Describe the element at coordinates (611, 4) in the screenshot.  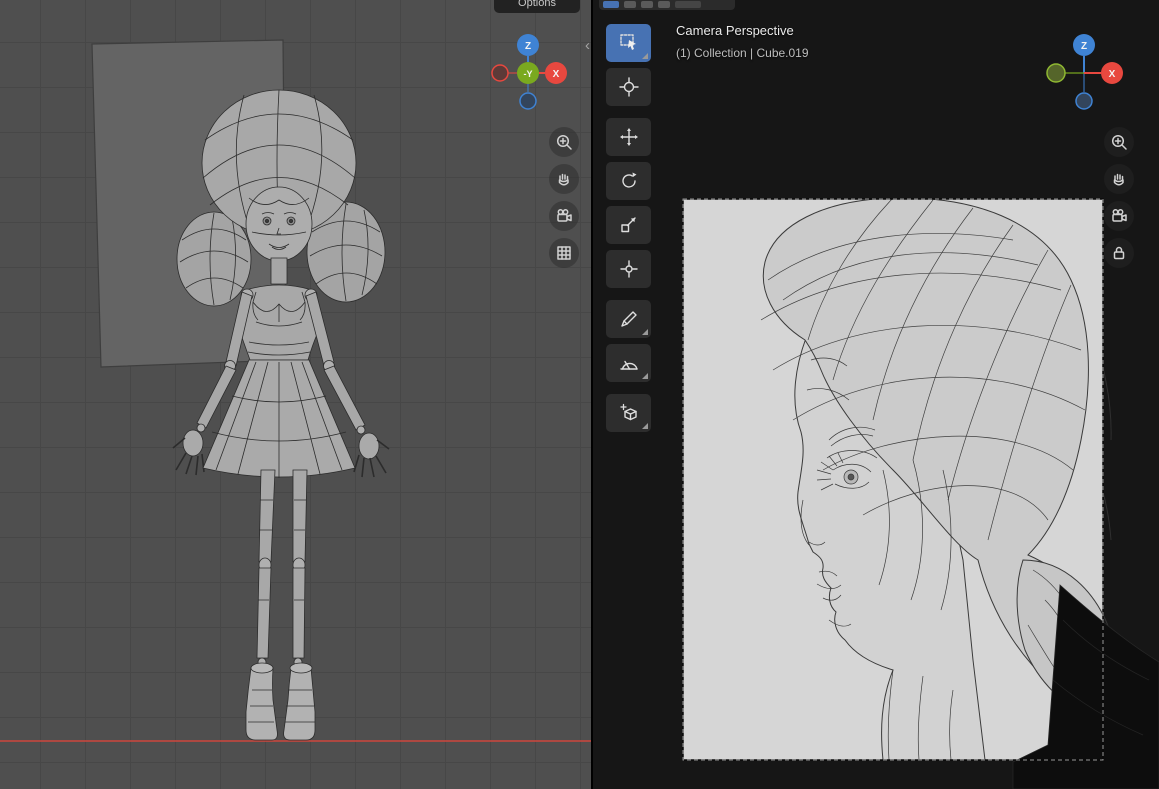
I see `editor-type-icon` at that location.